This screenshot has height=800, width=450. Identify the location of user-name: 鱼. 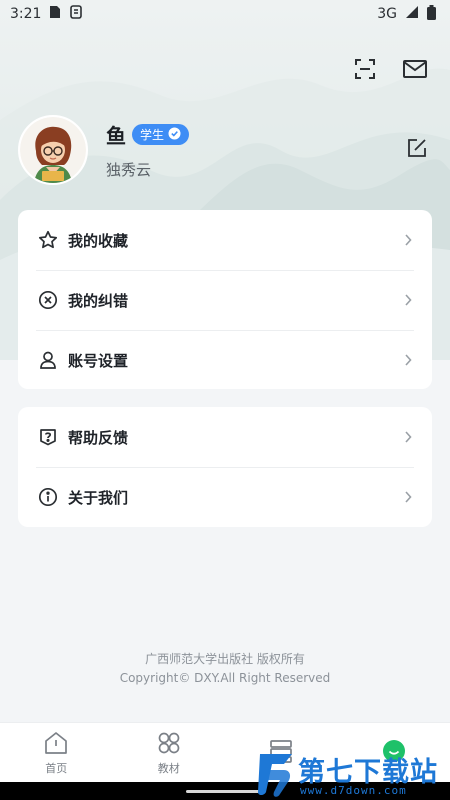
(116, 136).